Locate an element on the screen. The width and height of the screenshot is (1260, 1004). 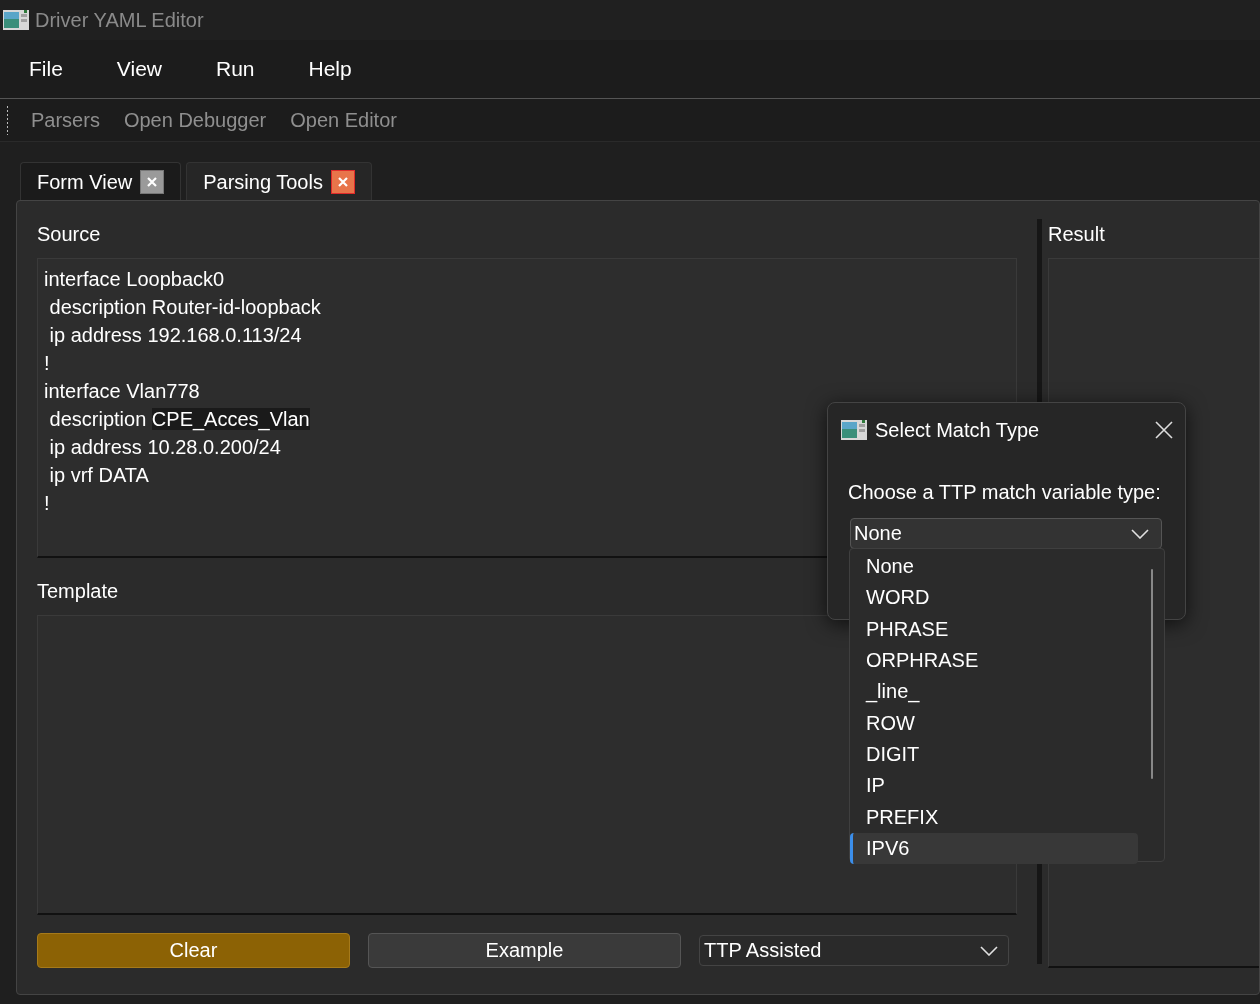
window-title: Driver YAML Editor is located at coordinates (119, 20).